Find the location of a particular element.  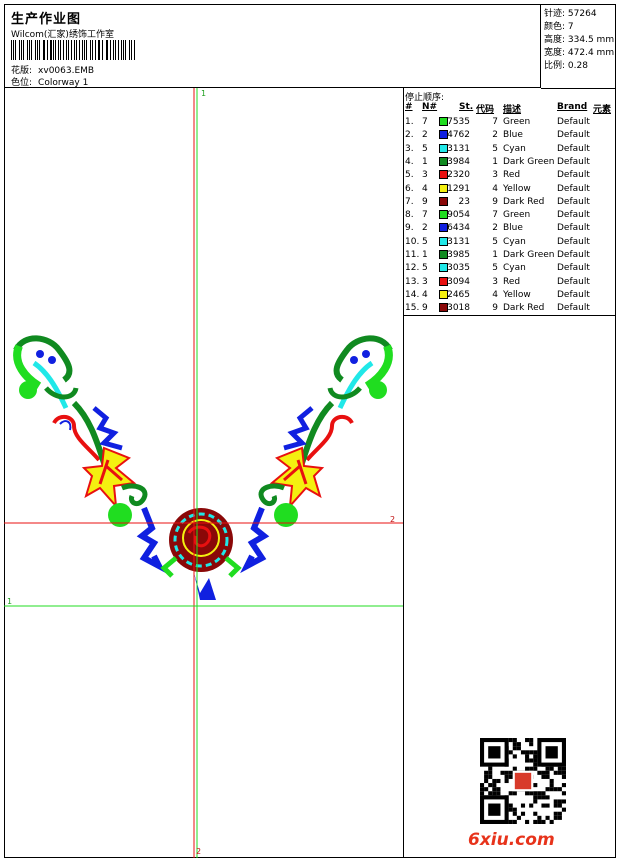

table-row: 8. 7 9054 7 Green Default is located at coordinates (510, 215).